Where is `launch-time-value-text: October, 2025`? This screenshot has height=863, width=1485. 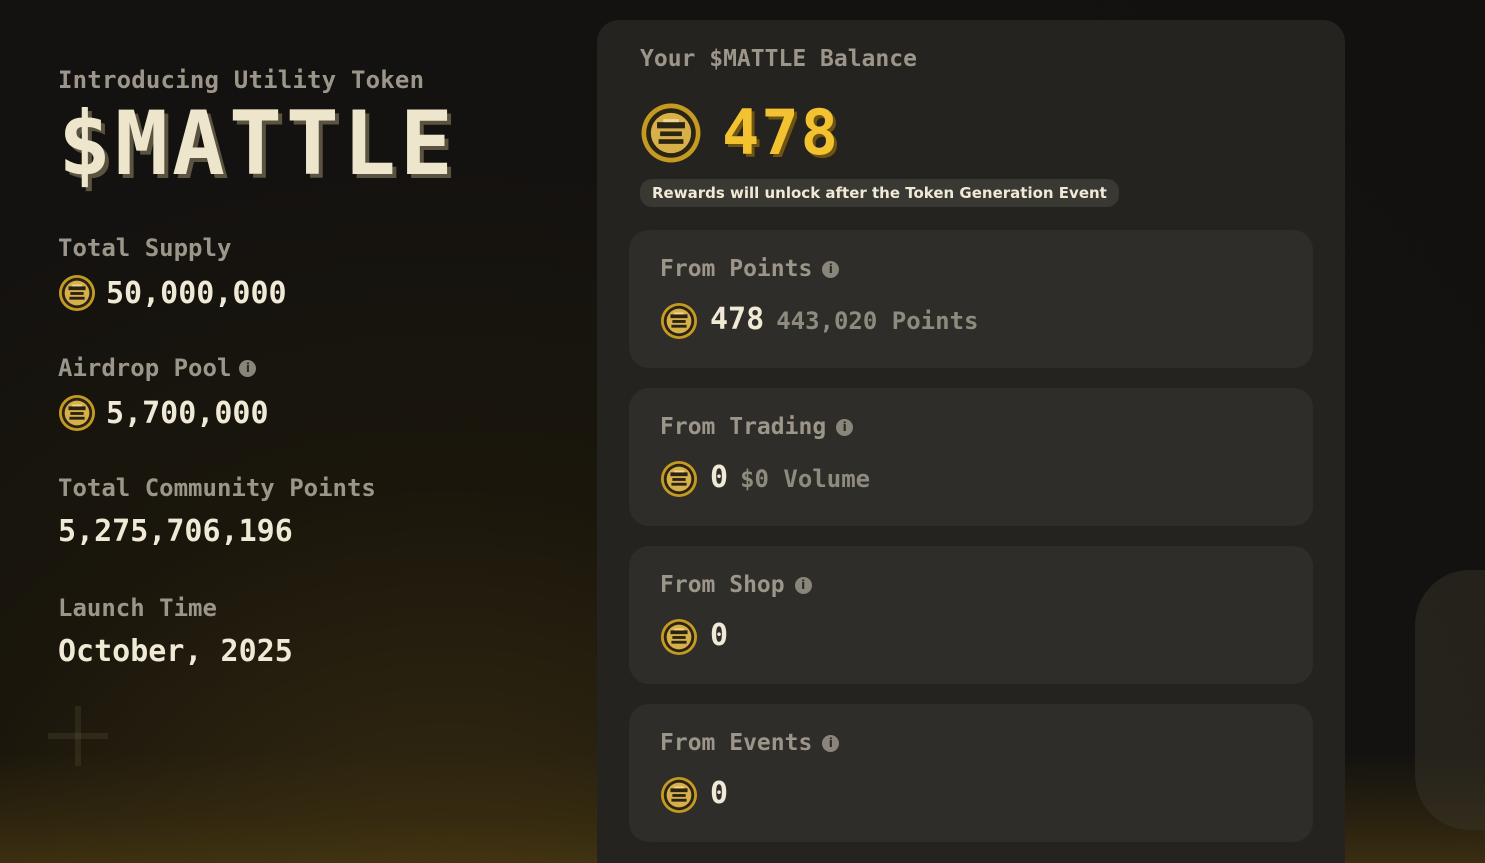 launch-time-value-text: October, 2025 is located at coordinates (175, 651).